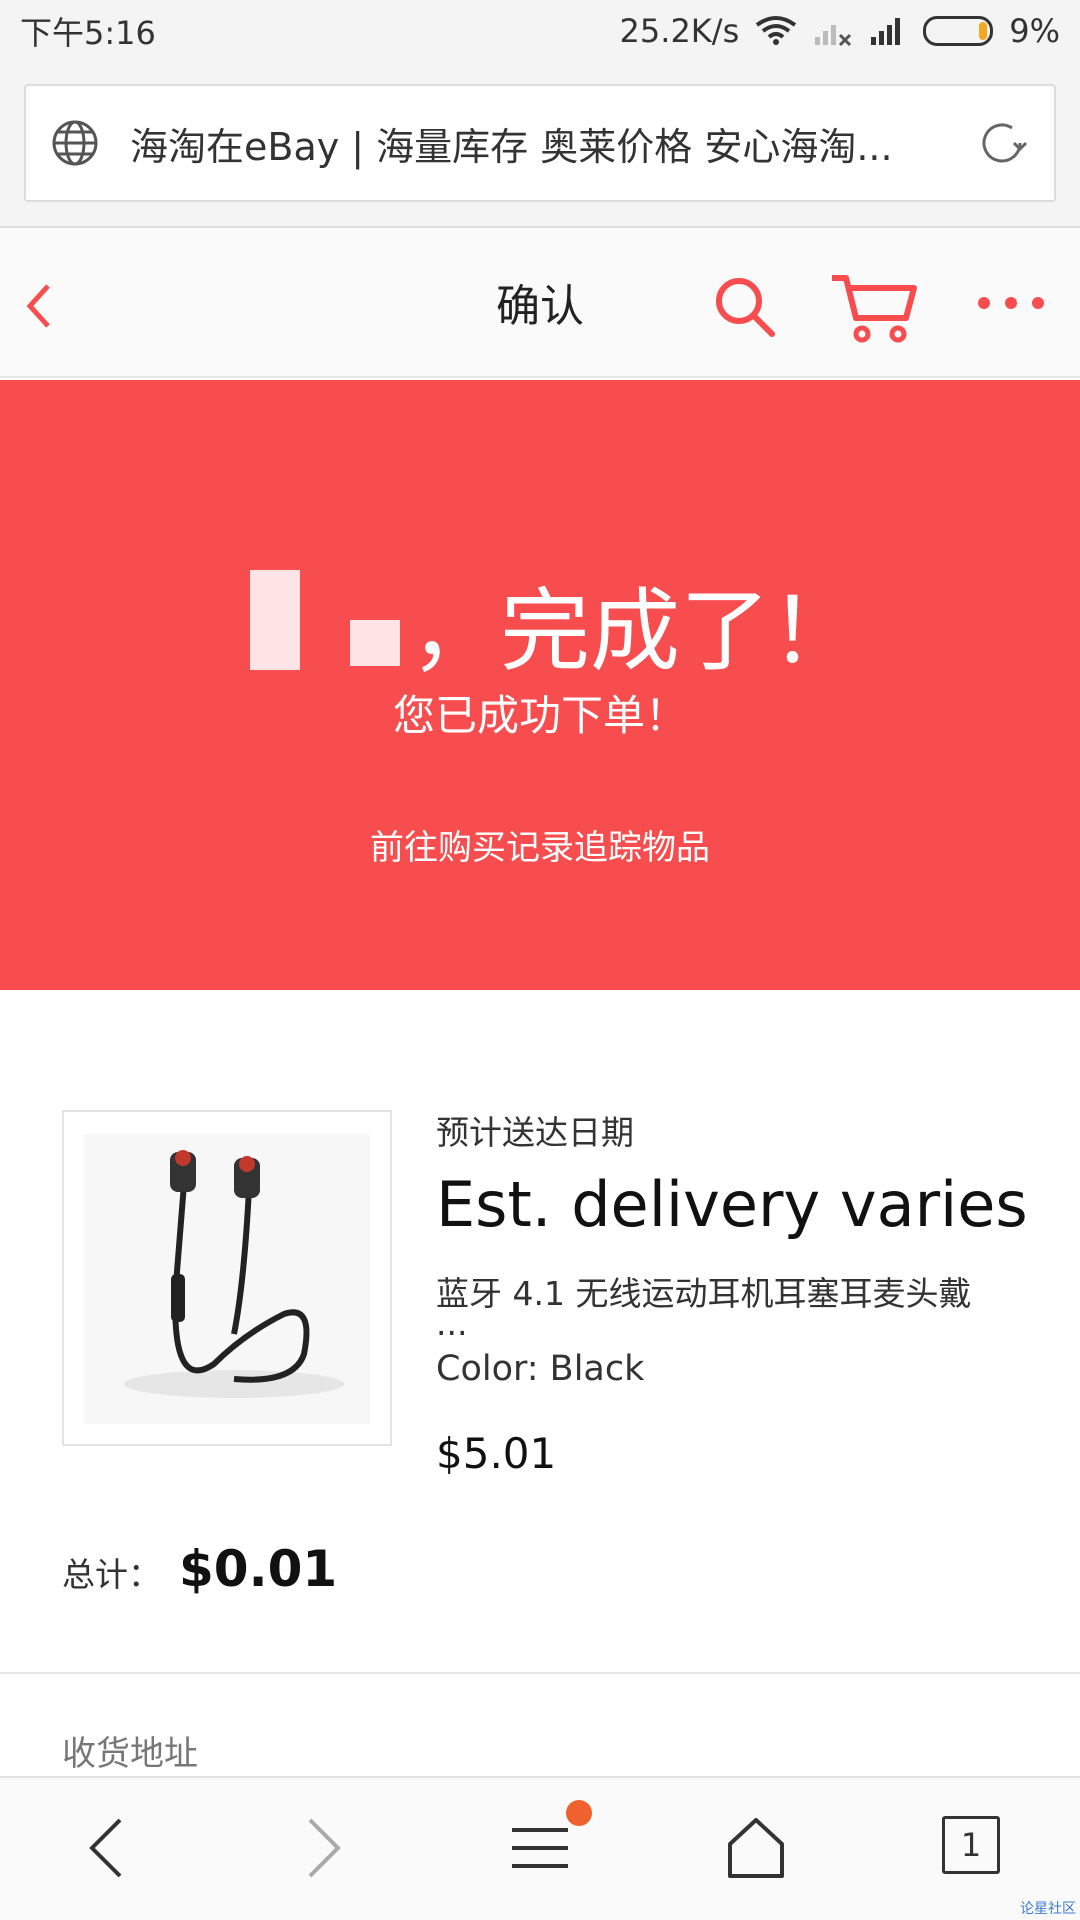 The height and width of the screenshot is (1920, 1080). What do you see at coordinates (971, 1845) in the screenshot?
I see `tabs-button: 1` at bounding box center [971, 1845].